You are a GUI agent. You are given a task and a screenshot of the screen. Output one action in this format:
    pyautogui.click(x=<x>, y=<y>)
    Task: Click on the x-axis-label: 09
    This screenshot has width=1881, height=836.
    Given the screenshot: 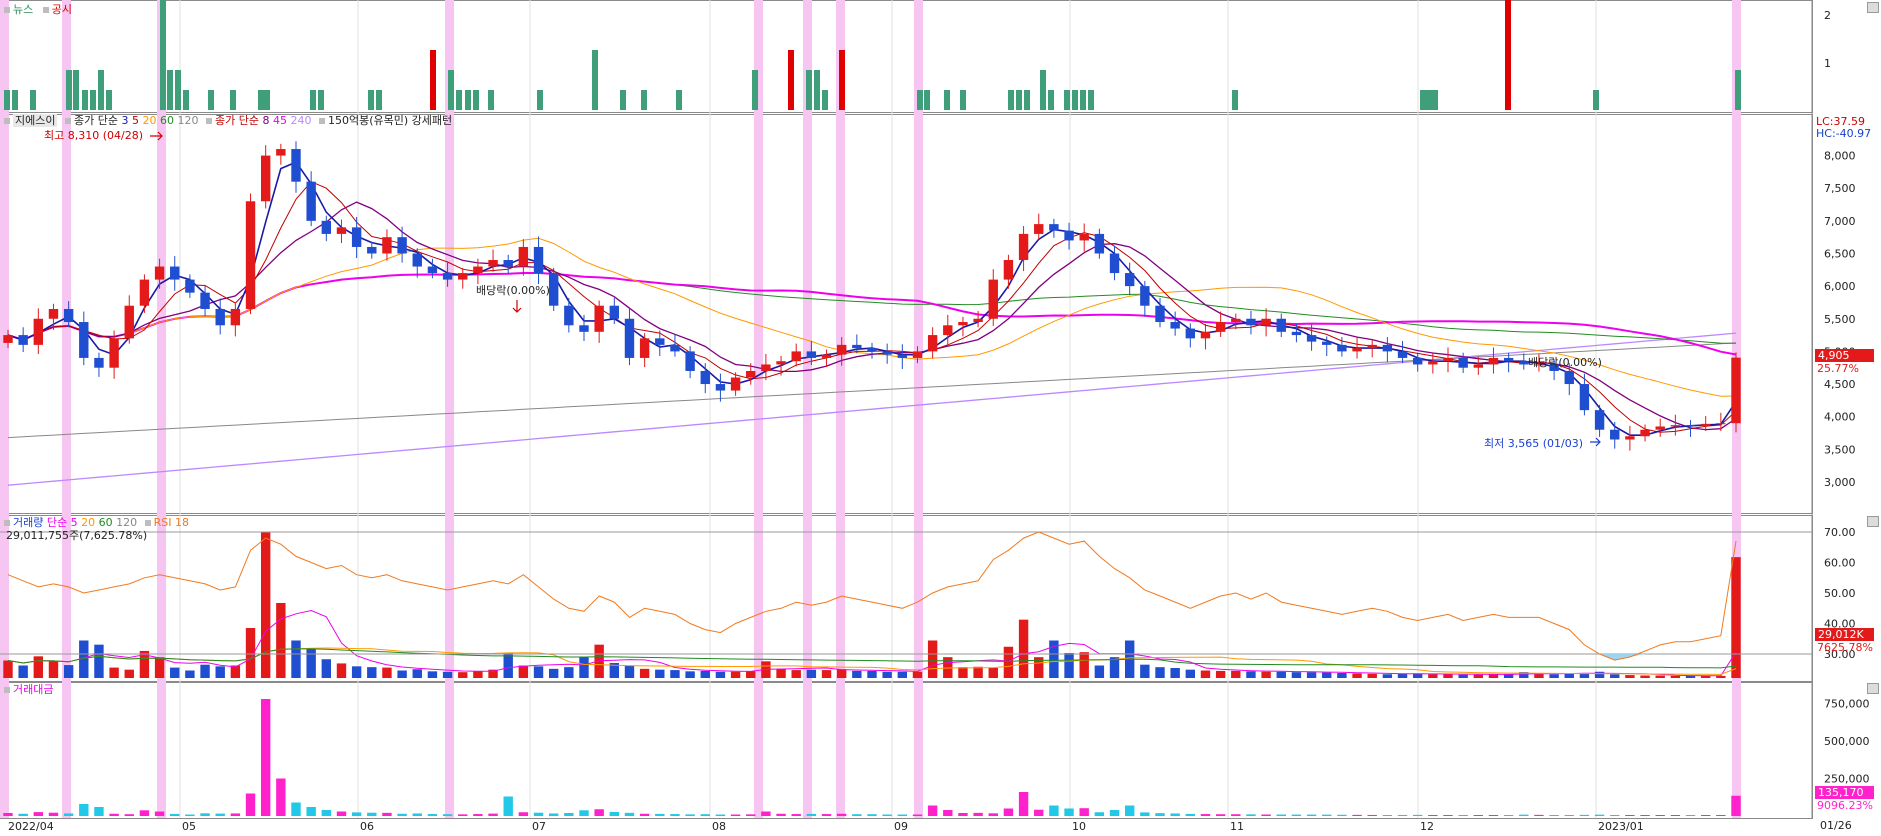 What is the action you would take?
    pyautogui.click(x=901, y=826)
    